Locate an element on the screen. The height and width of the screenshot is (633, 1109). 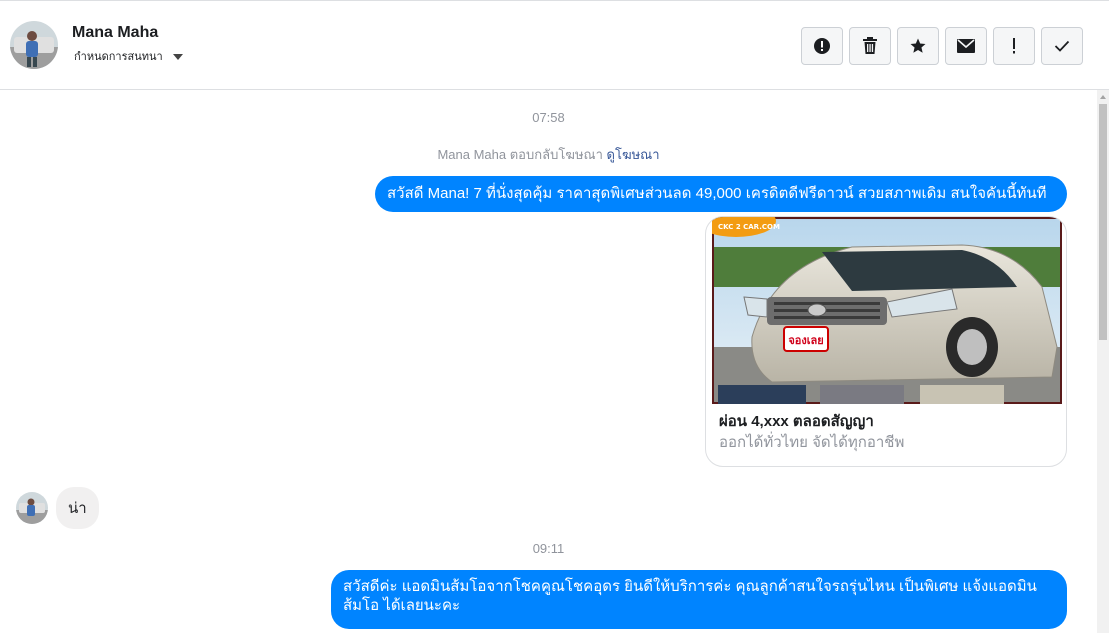
star-button is located at coordinates (918, 46).